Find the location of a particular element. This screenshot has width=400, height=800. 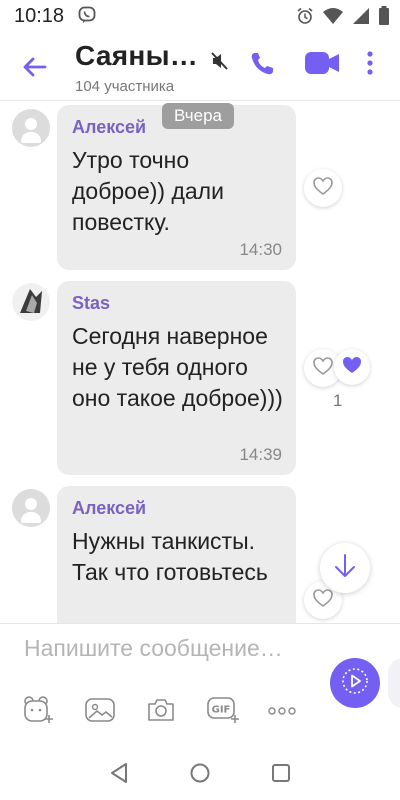

signal-icon is located at coordinates (361, 18).